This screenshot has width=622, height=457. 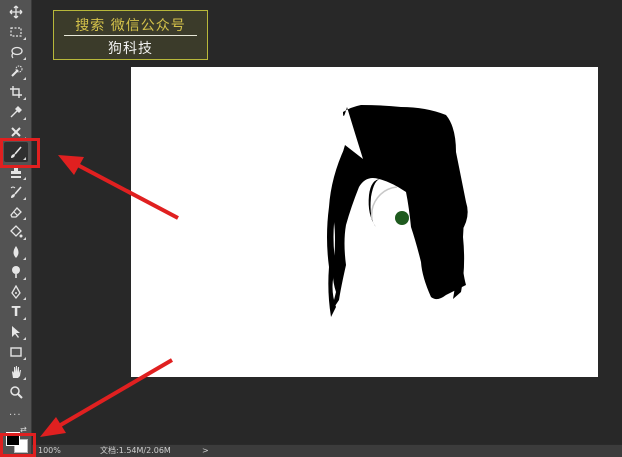 I want to click on rectangle-tool, so click(x=16, y=352).